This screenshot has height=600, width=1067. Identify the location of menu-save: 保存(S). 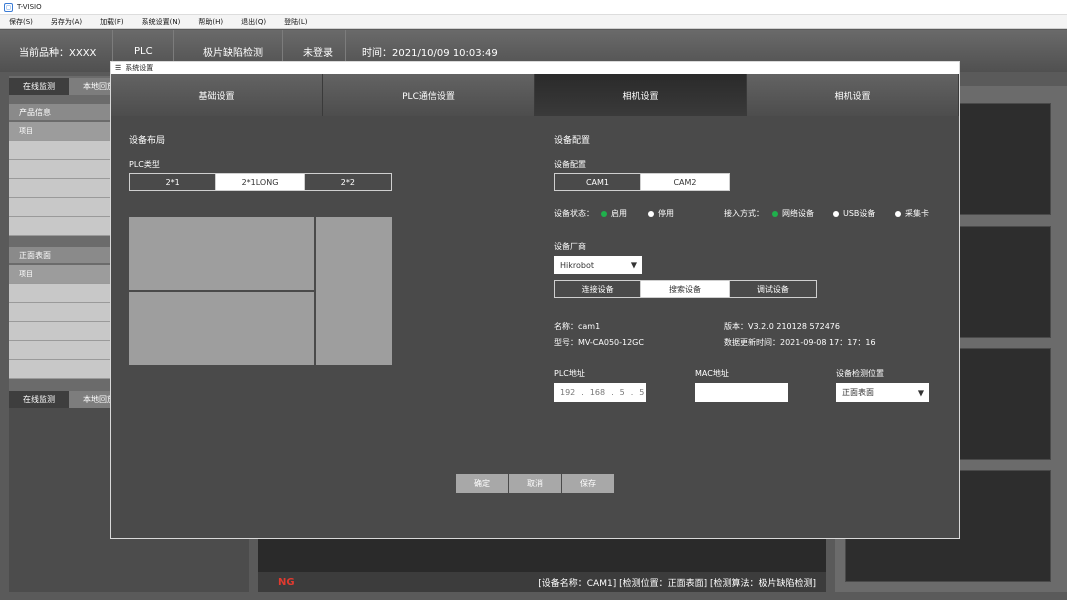
(21, 22).